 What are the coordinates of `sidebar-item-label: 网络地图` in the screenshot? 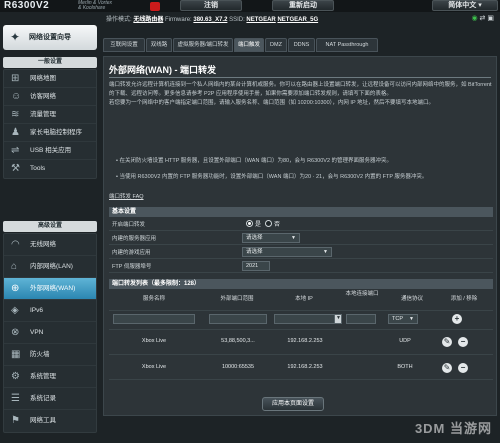 It's located at (43, 78).